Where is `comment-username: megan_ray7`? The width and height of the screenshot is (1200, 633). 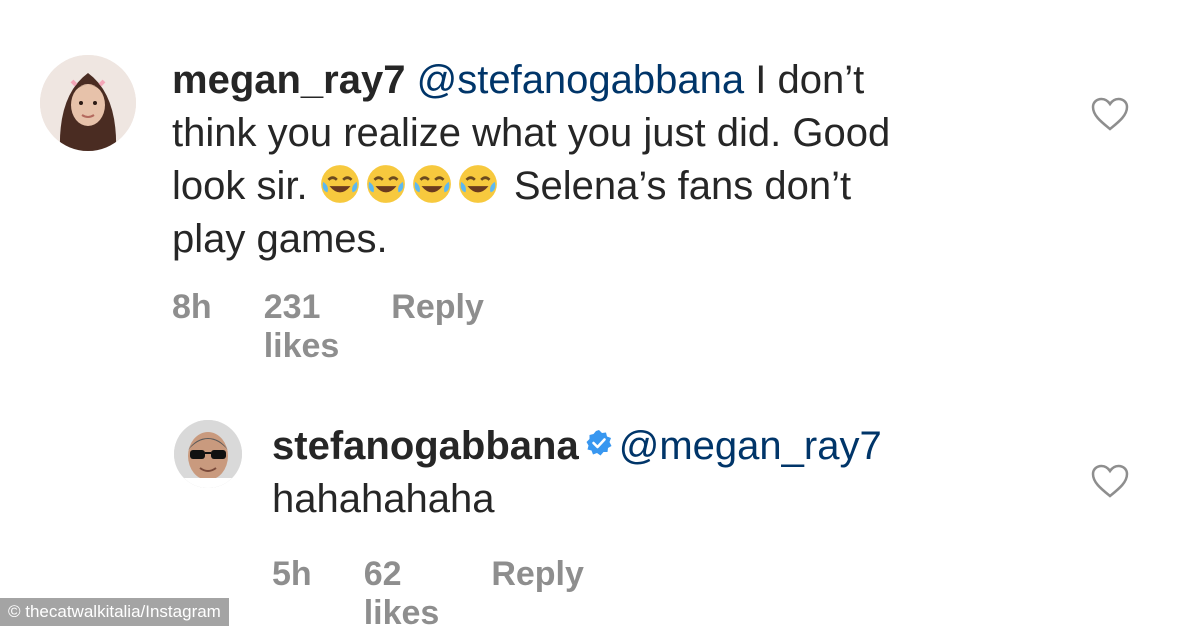 comment-username: megan_ray7 is located at coordinates (288, 80).